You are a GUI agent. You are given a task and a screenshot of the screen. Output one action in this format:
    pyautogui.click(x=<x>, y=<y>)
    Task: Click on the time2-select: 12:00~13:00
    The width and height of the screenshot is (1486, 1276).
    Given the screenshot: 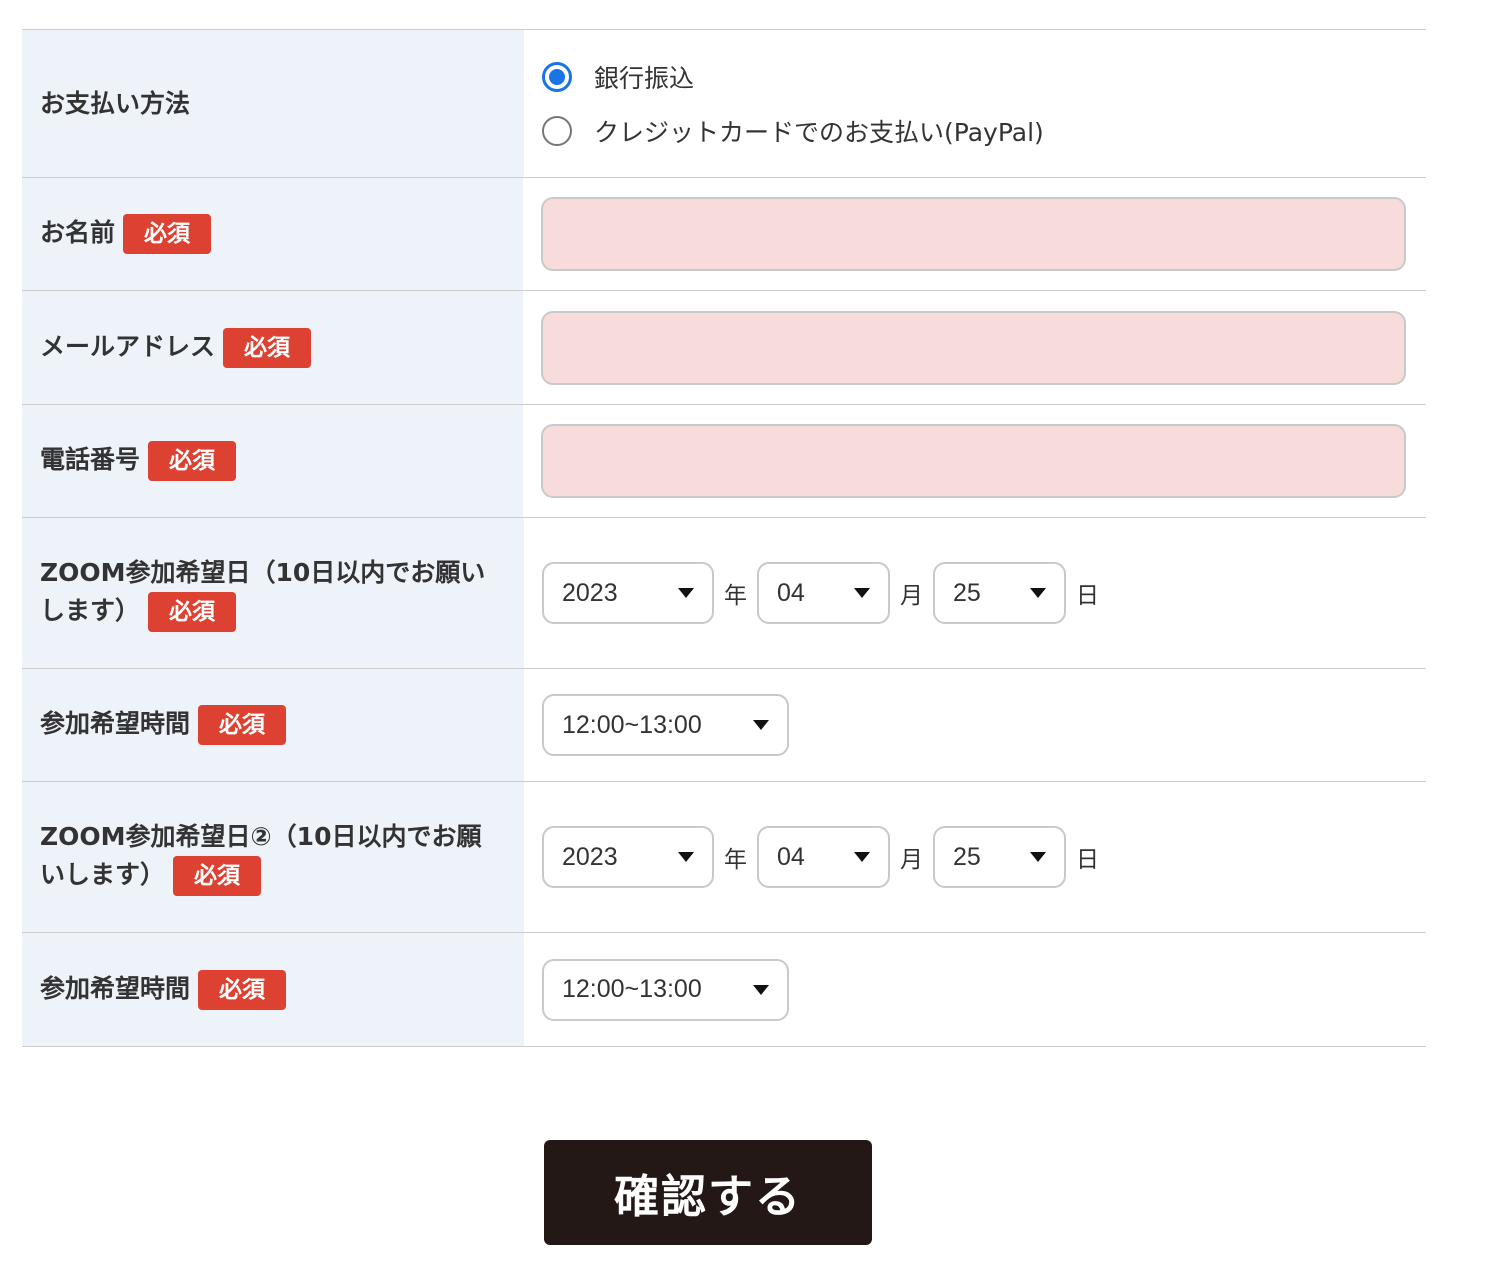 What is the action you would take?
    pyautogui.click(x=665, y=989)
    